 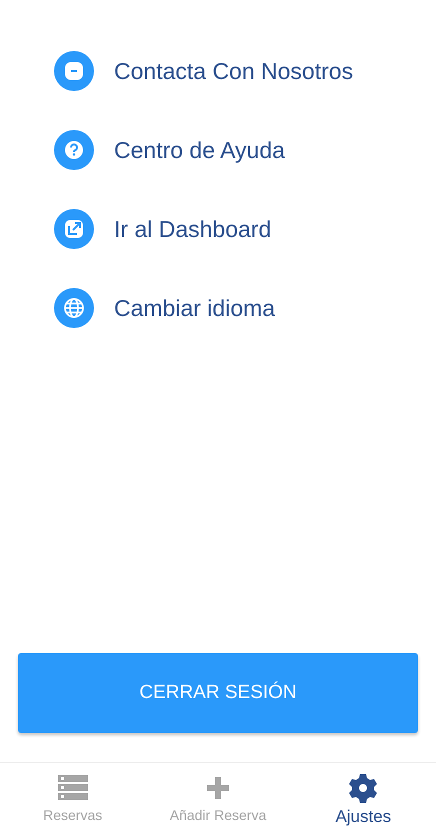 I want to click on menu-item: Contacta Con Nosotros, so click(x=245, y=71).